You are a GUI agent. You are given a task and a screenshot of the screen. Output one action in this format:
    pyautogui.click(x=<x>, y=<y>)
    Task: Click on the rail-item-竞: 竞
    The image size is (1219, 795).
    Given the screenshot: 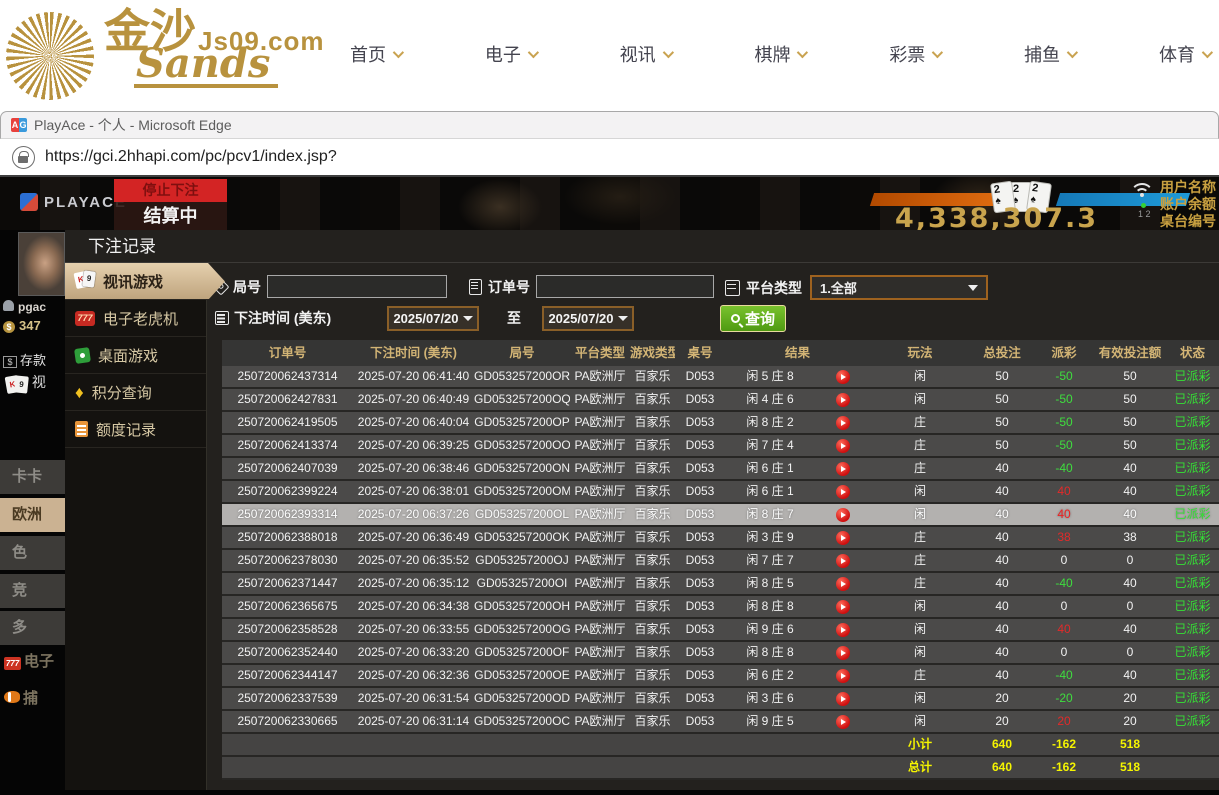 What is the action you would take?
    pyautogui.click(x=32, y=591)
    